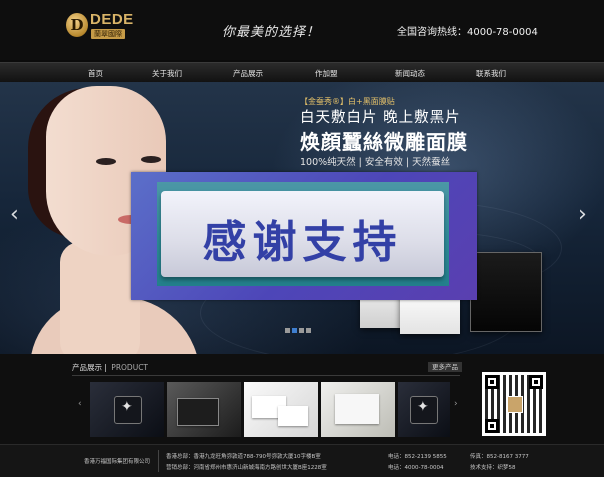 This screenshot has height=477, width=604. I want to click on hotline: 全国咨询热线：4000-78-0004, so click(467, 32).